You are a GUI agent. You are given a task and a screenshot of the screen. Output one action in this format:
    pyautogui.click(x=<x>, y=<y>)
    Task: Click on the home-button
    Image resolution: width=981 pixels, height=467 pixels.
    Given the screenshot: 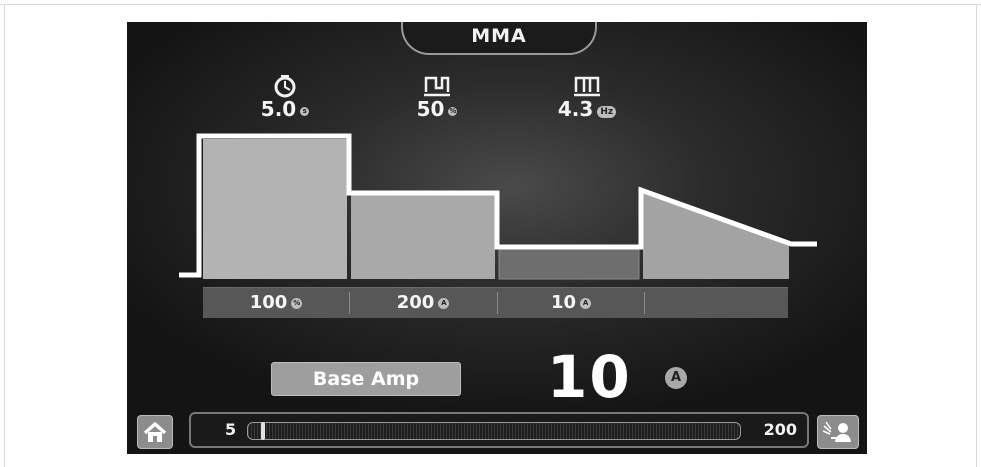 What is the action you would take?
    pyautogui.click(x=155, y=432)
    